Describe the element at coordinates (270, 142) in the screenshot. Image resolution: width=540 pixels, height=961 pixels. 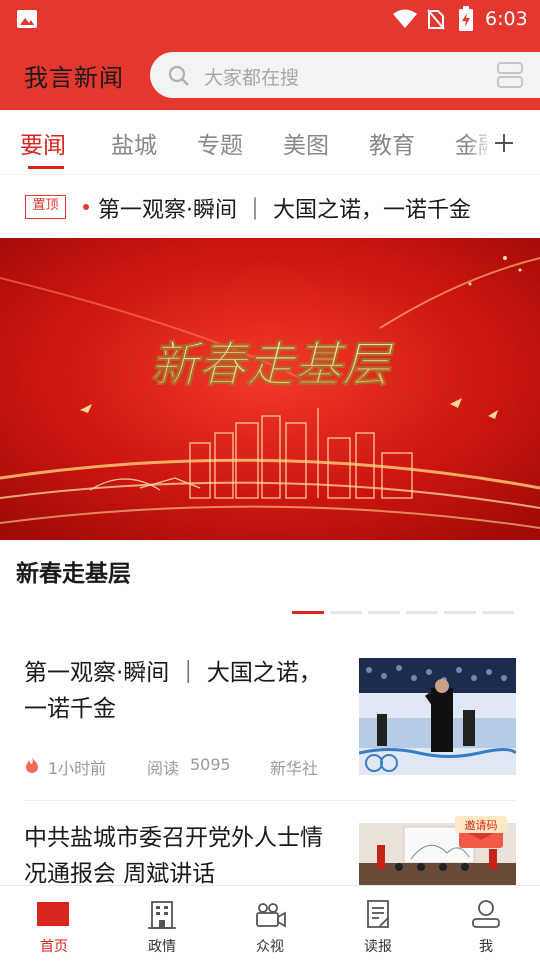
I see `category-tabs: 要闻 盐城 专题 美图 教育 金融` at that location.